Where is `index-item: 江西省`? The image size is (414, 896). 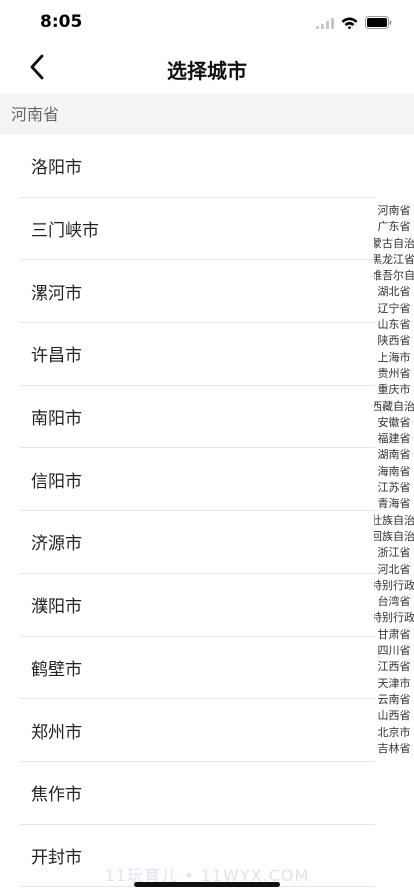 index-item: 江西省 is located at coordinates (394, 667).